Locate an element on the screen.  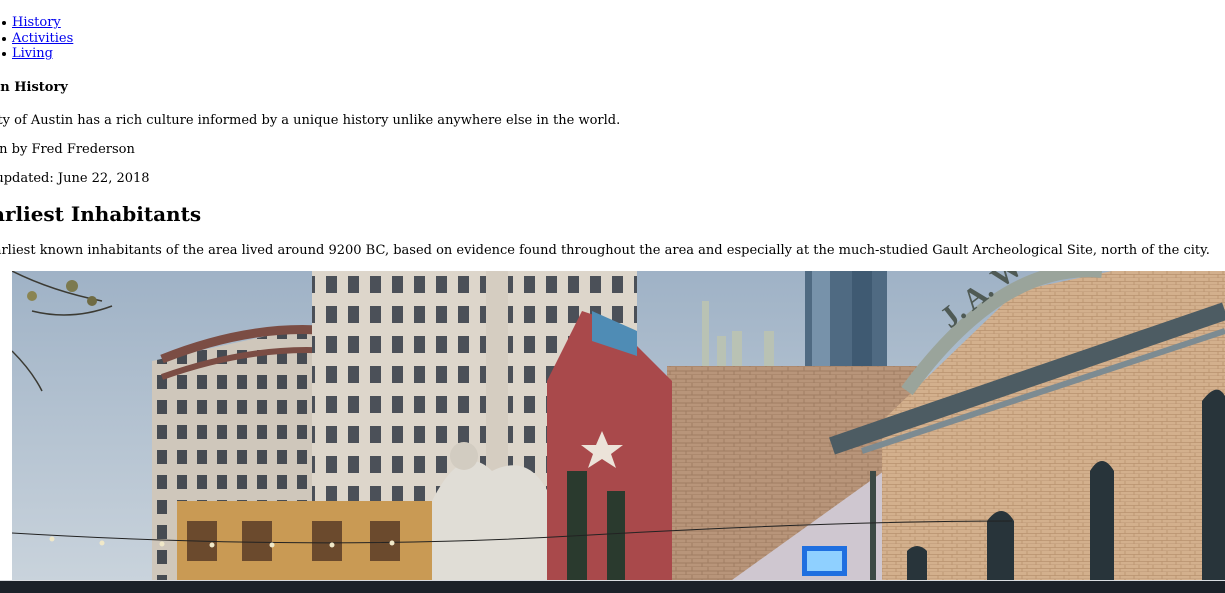
nav-list: History Activities Living is located at coordinates (36, 38).